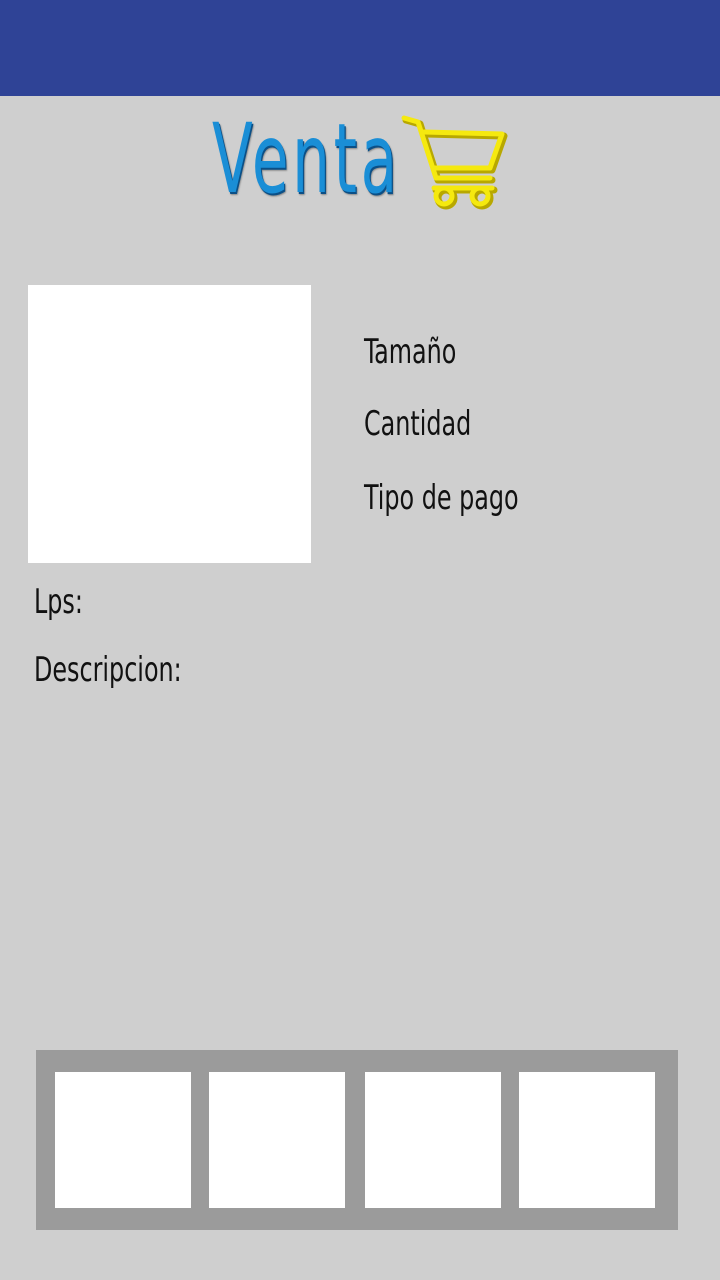  I want to click on thumbnail-strip, so click(357, 1140).